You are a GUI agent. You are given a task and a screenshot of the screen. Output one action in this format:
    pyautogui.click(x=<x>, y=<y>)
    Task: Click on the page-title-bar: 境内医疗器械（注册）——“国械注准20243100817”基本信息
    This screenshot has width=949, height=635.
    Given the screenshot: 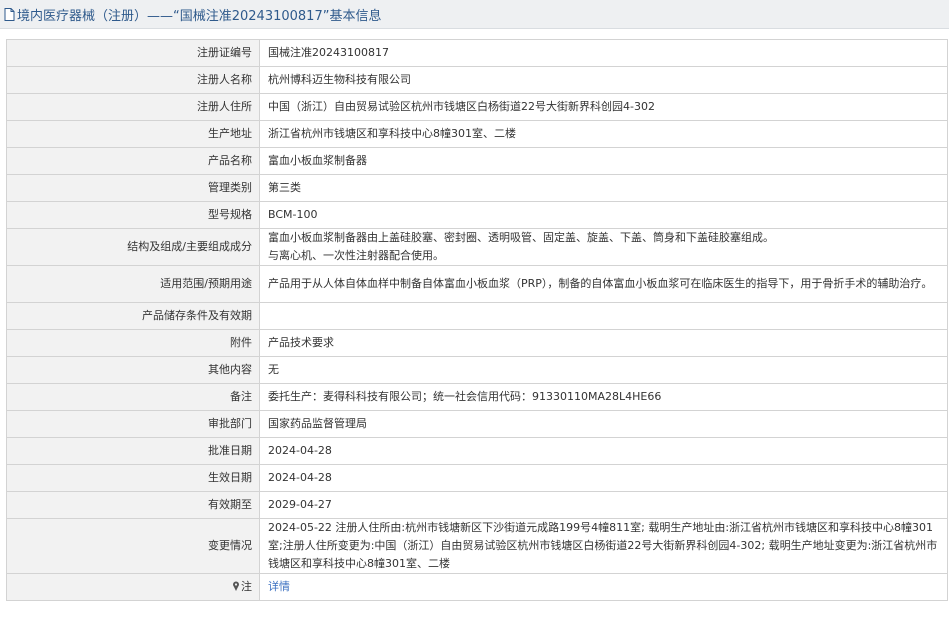 What is the action you would take?
    pyautogui.click(x=474, y=14)
    